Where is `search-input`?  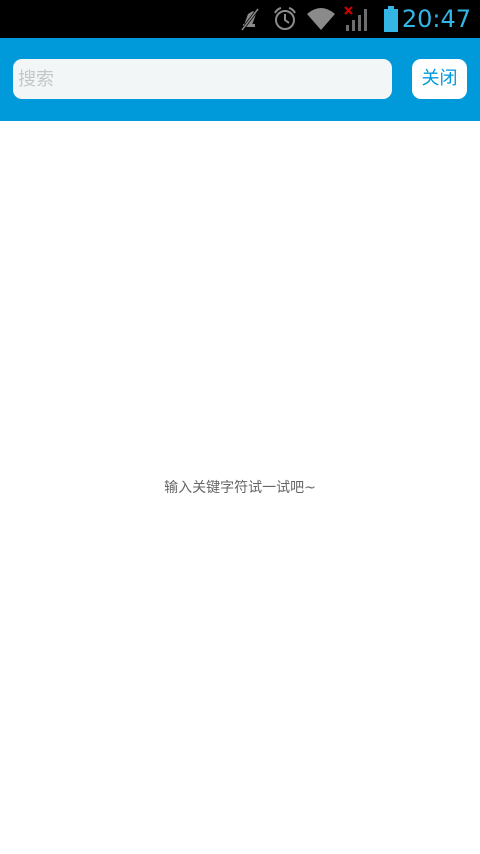
search-input is located at coordinates (202, 79).